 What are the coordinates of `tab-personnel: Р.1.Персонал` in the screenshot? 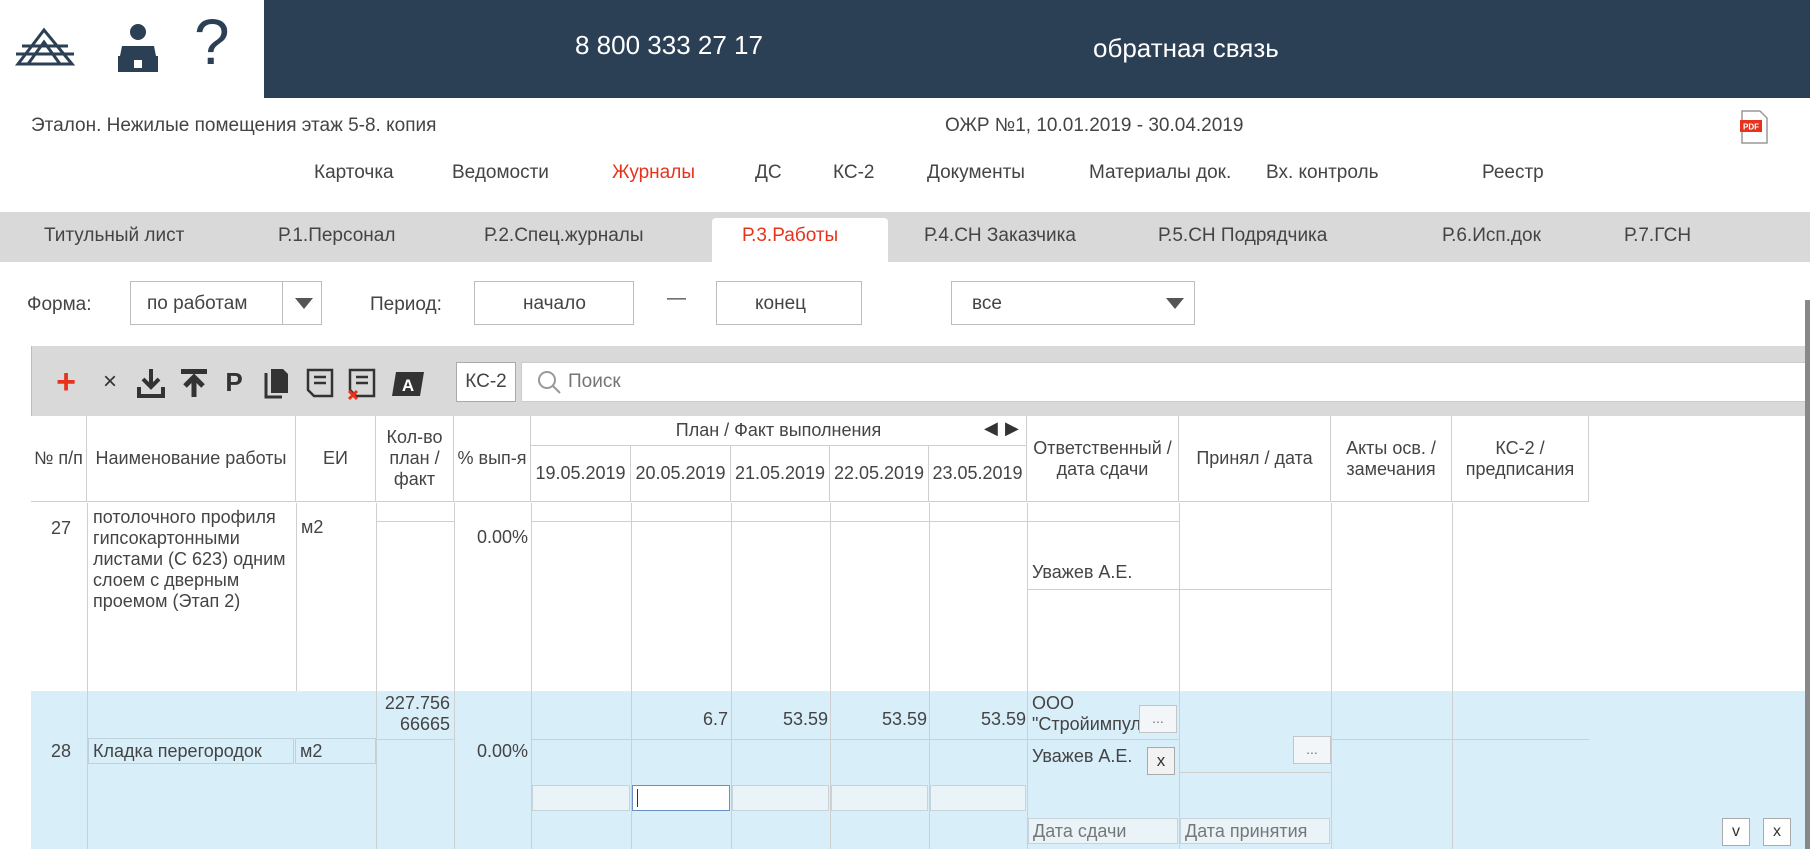 It's located at (336, 236).